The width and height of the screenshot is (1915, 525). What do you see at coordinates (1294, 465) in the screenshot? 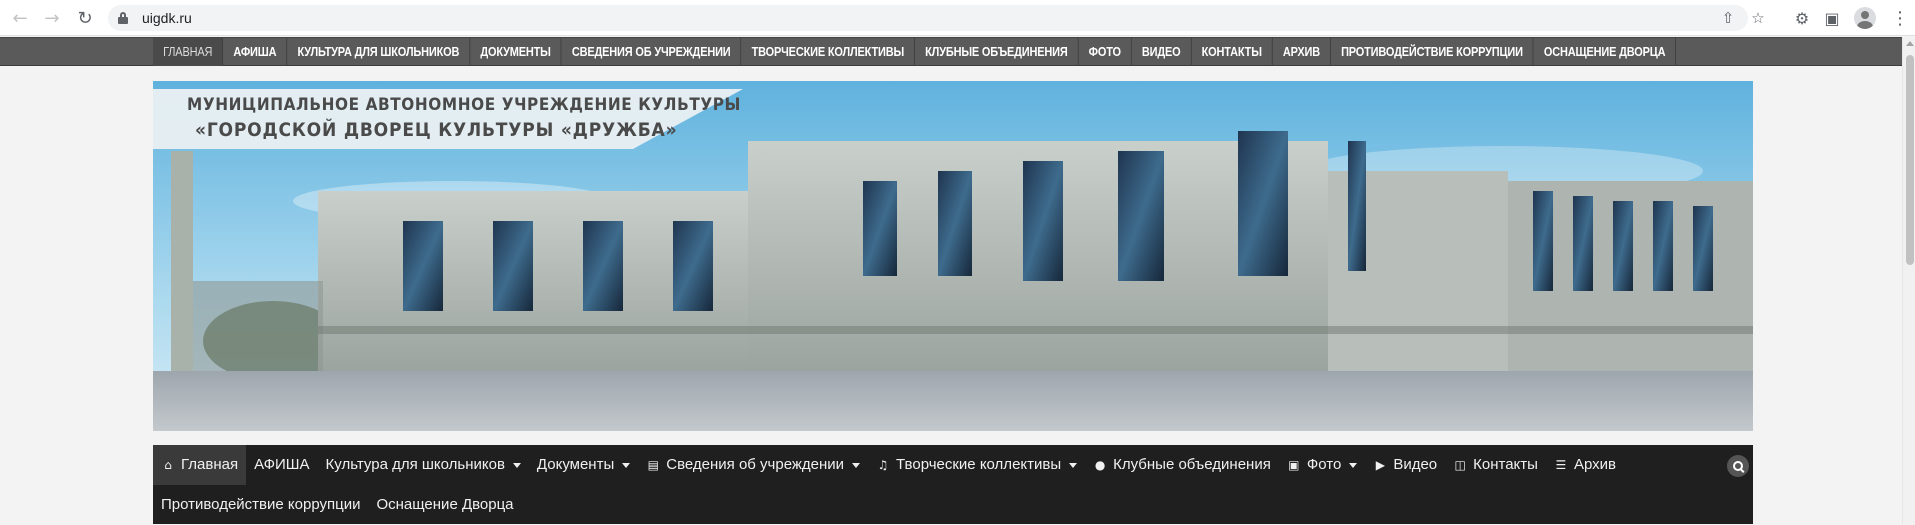
I see `camera-icon: ▣` at bounding box center [1294, 465].